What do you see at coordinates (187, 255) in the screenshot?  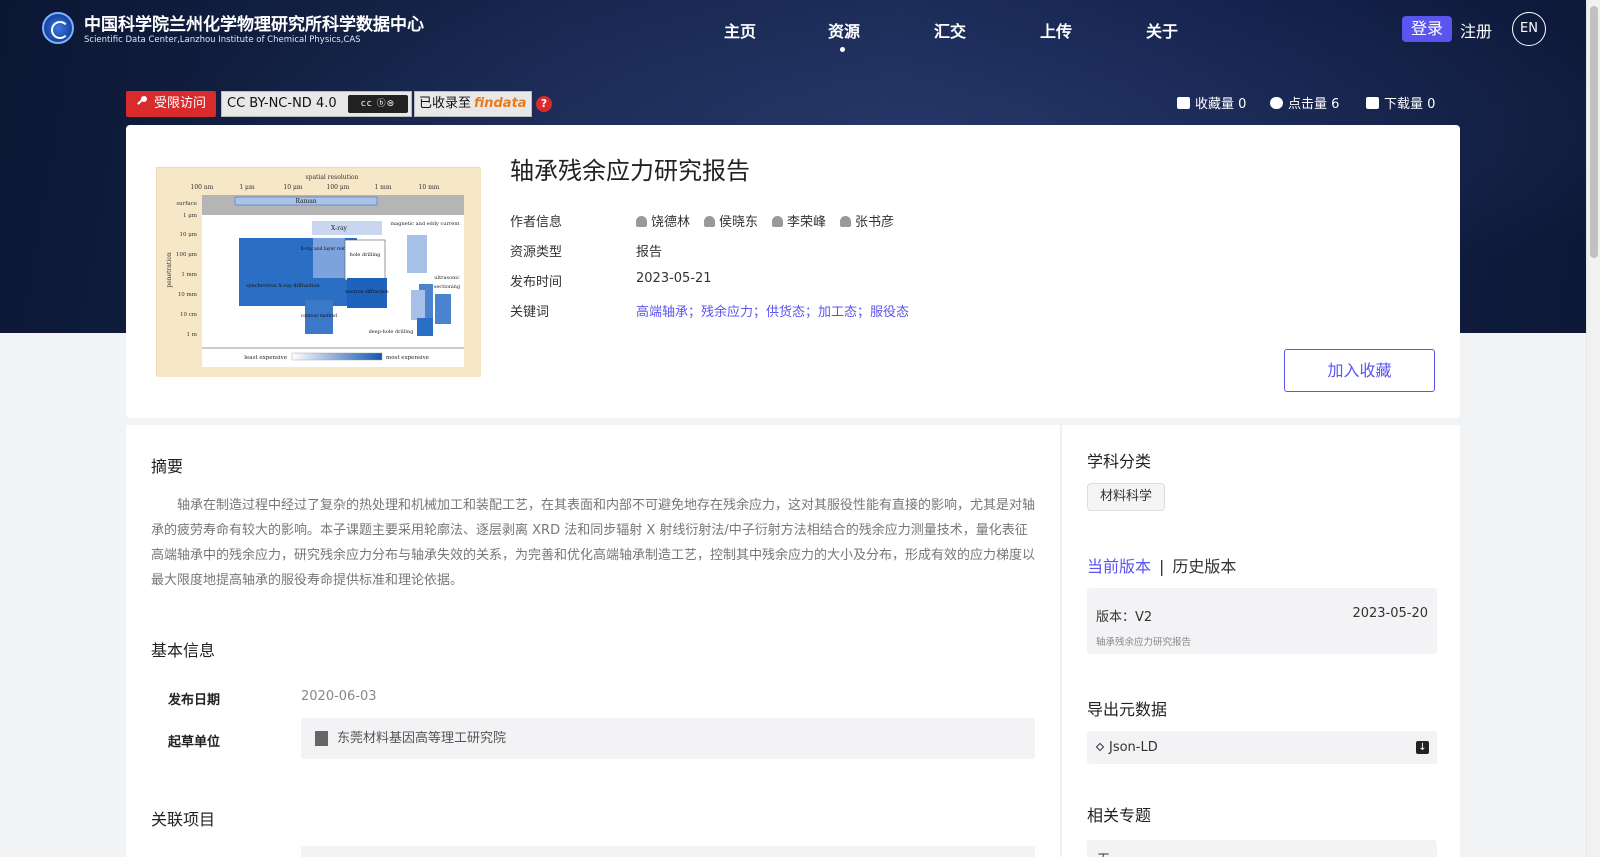 I see `thumb-left-tick: 100 μm` at bounding box center [187, 255].